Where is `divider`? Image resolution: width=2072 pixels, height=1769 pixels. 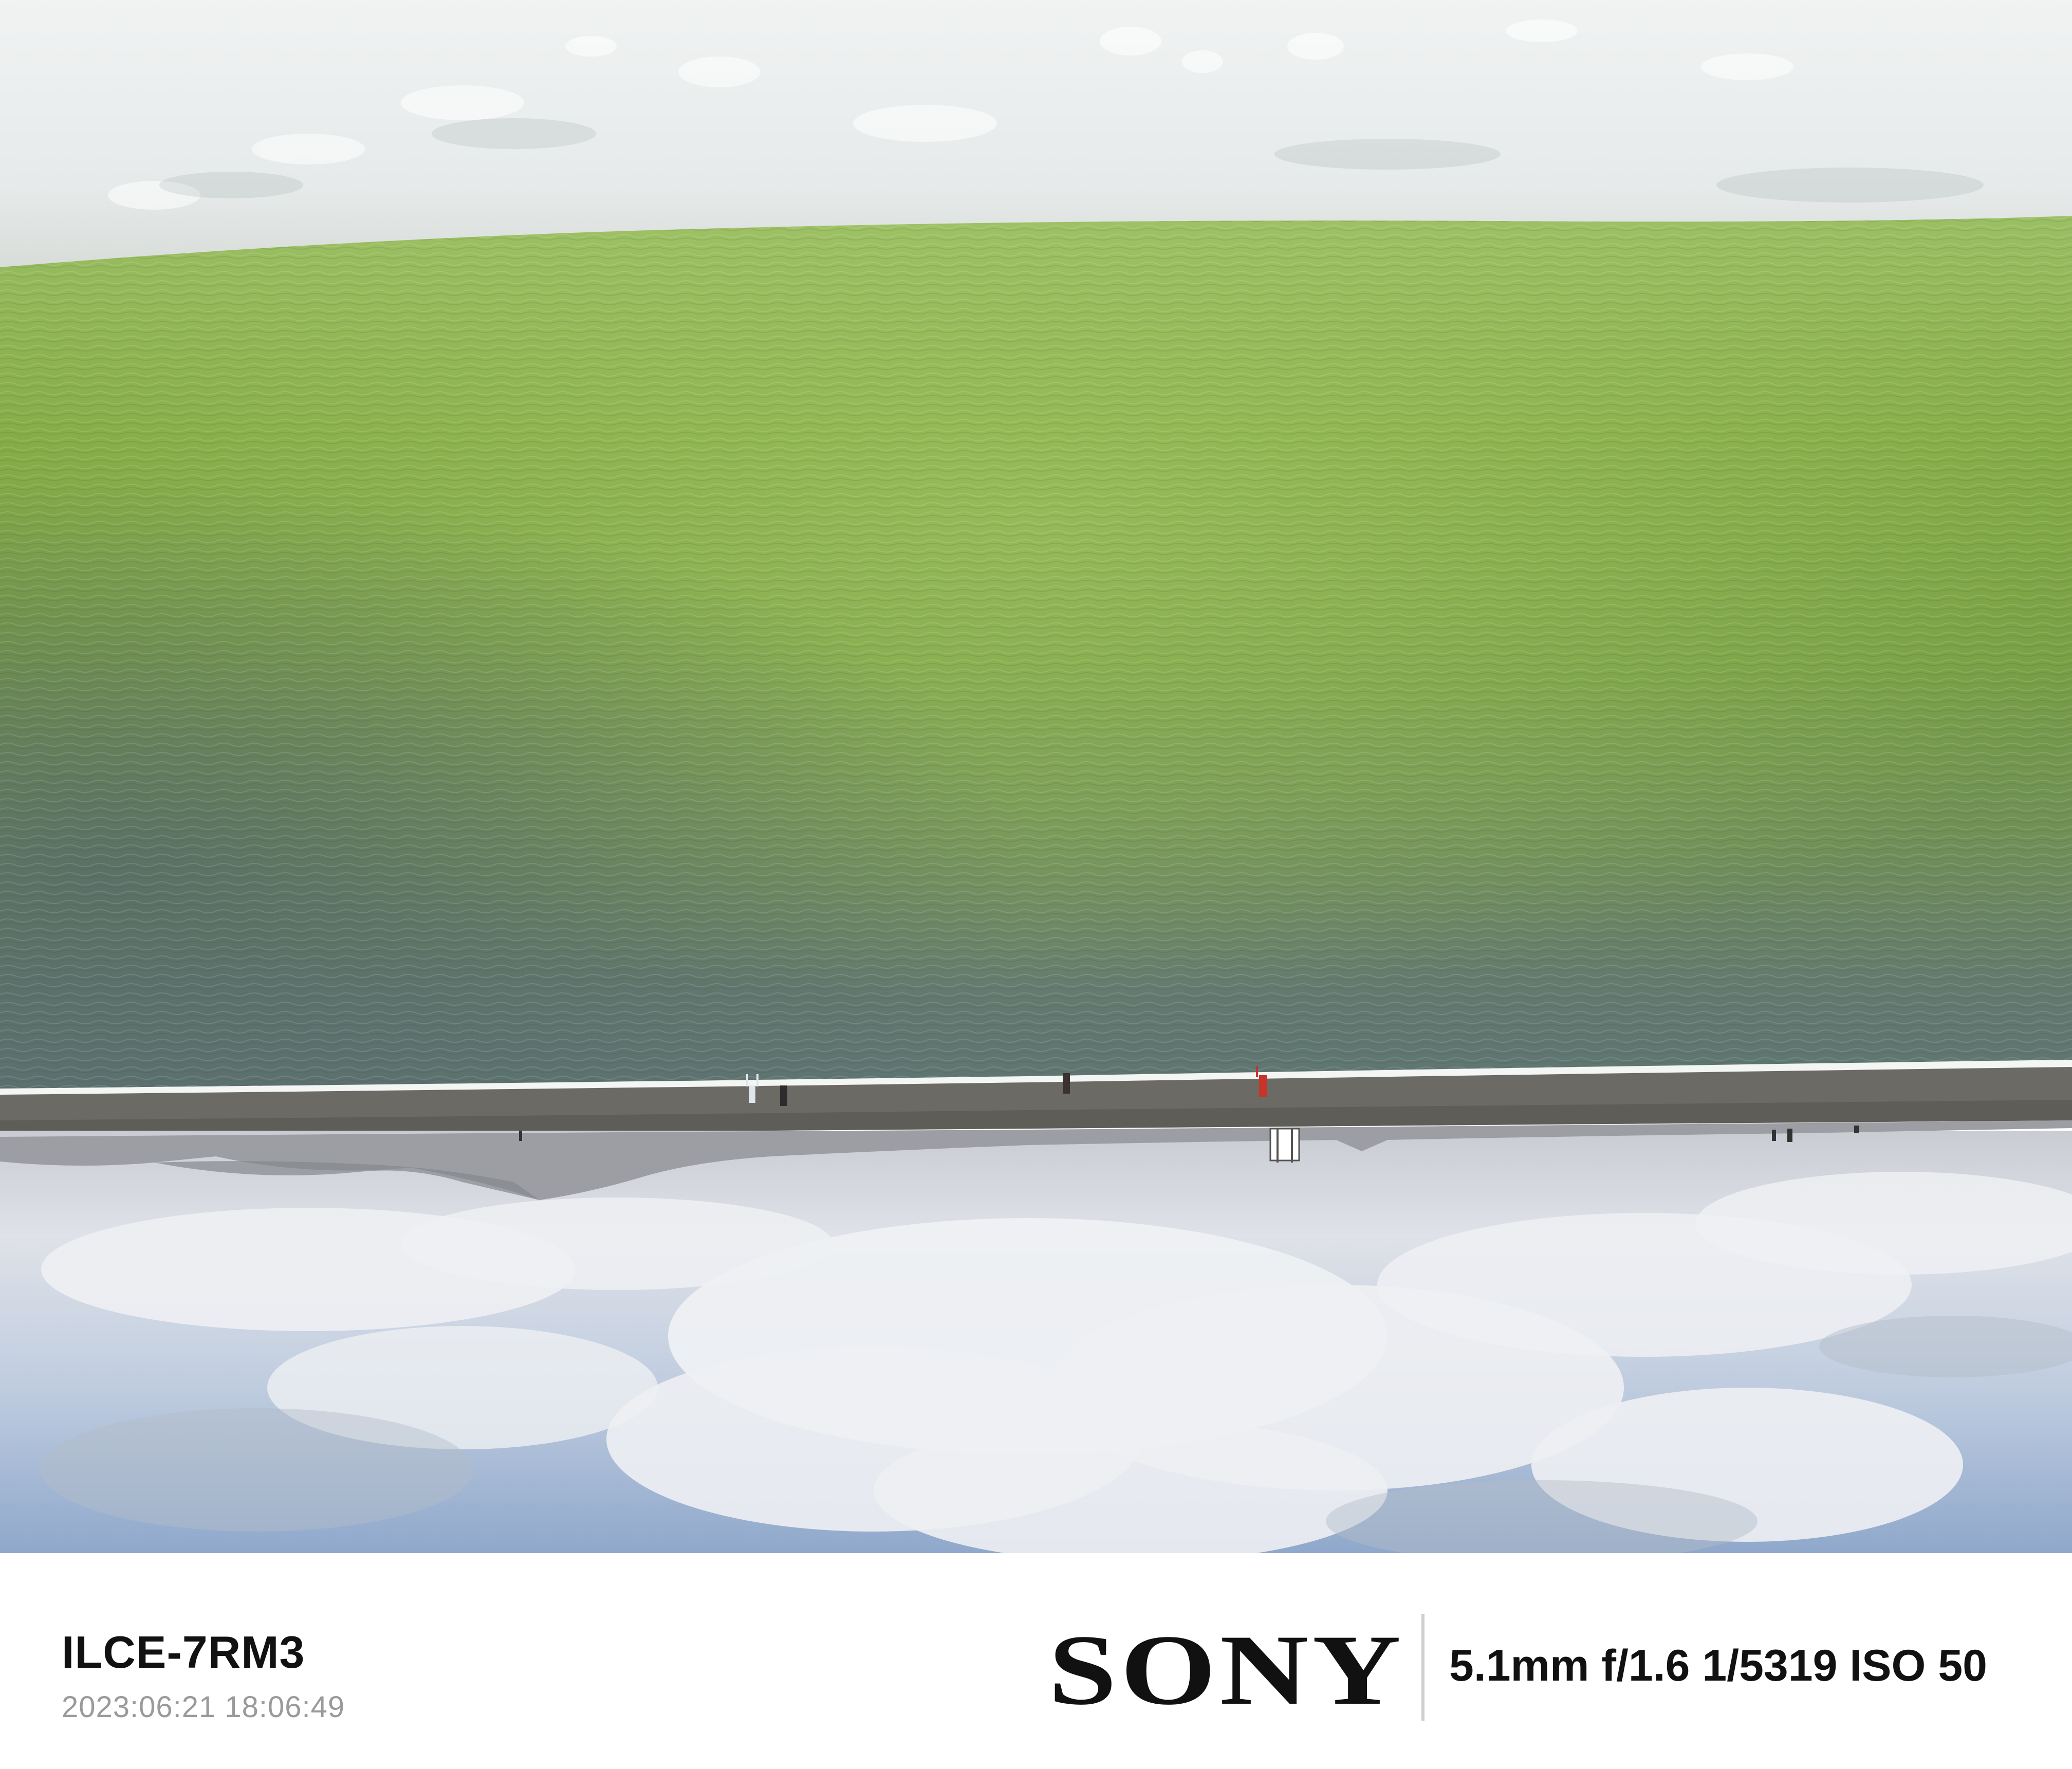
divider is located at coordinates (1422, 1667).